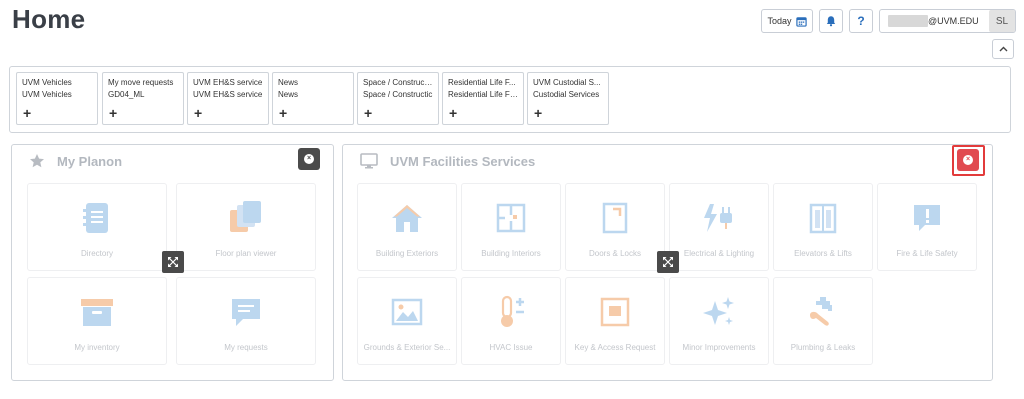 This screenshot has height=399, width=1024. What do you see at coordinates (246, 312) in the screenshot?
I see `chat-bubble-icon` at bounding box center [246, 312].